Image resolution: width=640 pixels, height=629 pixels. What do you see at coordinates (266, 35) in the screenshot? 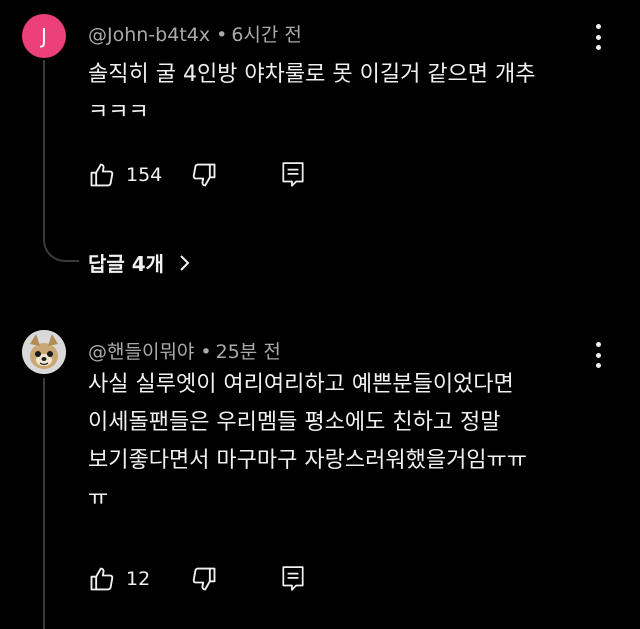
I see `comment-time: 6시간 전` at bounding box center [266, 35].